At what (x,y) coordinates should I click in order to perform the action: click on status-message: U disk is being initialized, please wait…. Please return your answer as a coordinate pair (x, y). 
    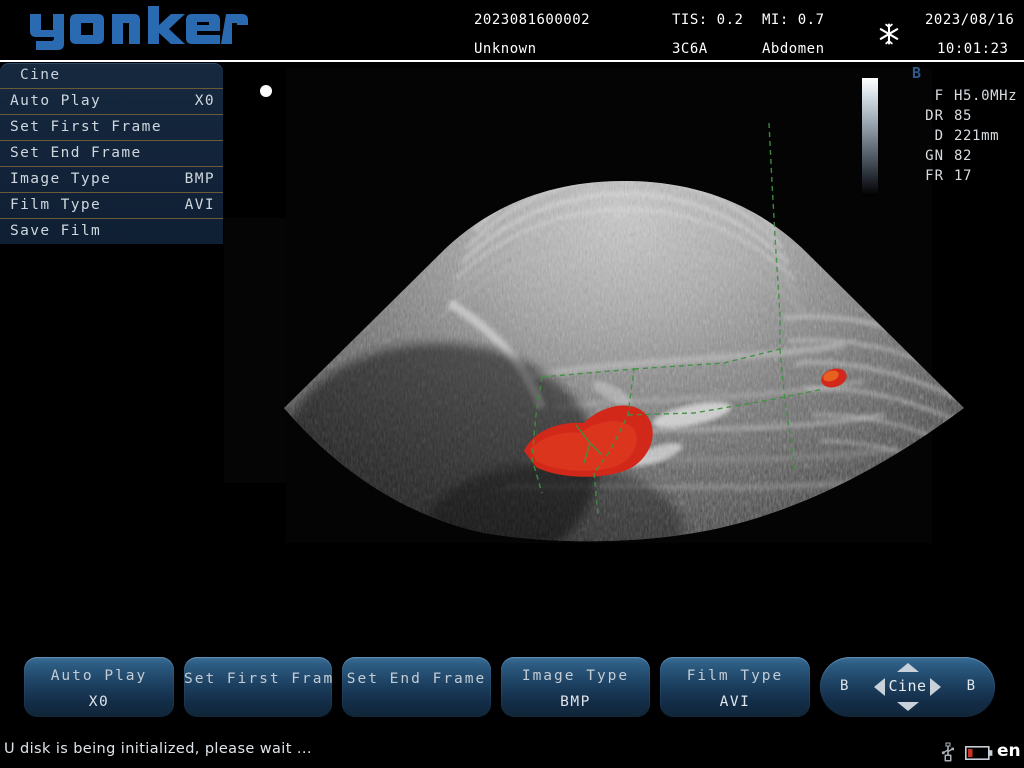
    Looking at the image, I should click on (158, 749).